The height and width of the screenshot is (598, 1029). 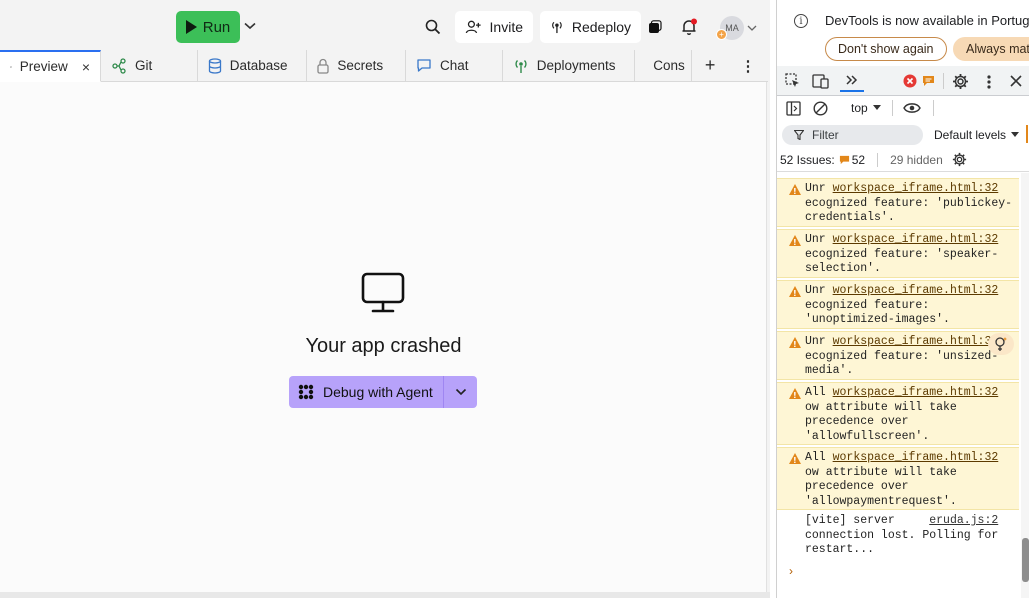 I want to click on banner-text: DevTools is now available in Portugu, so click(x=927, y=20).